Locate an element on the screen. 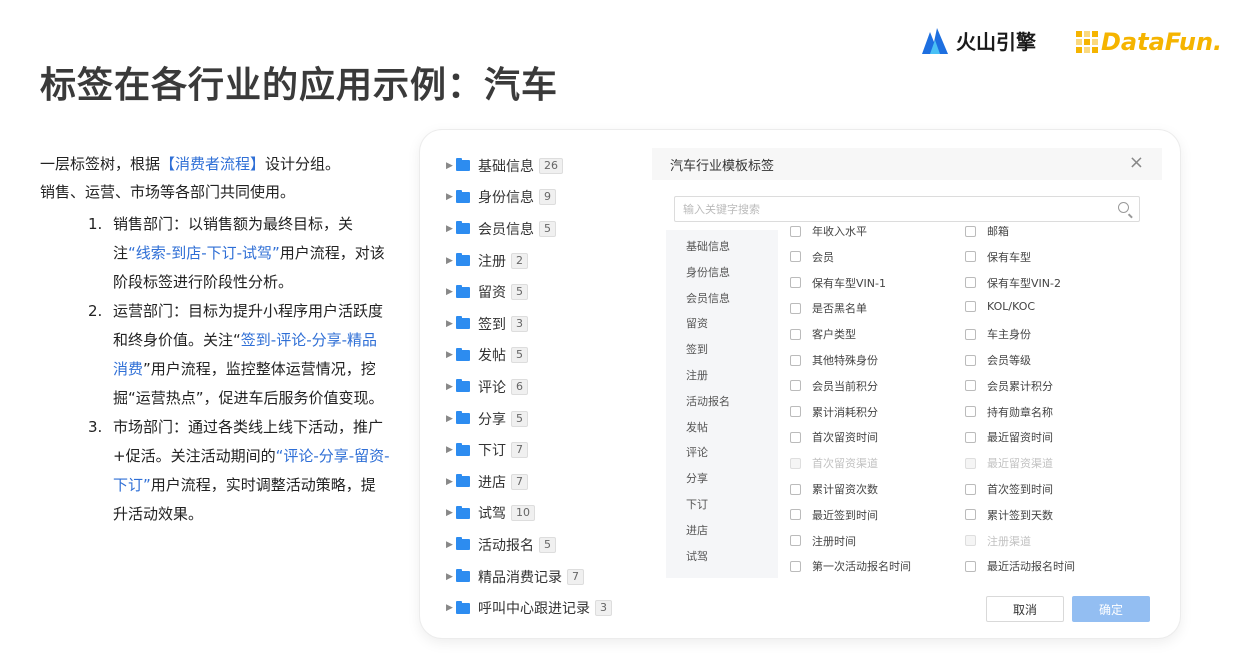 This screenshot has height=672, width=1237. tree-item: ▶ 发帖 5 is located at coordinates (546, 356).